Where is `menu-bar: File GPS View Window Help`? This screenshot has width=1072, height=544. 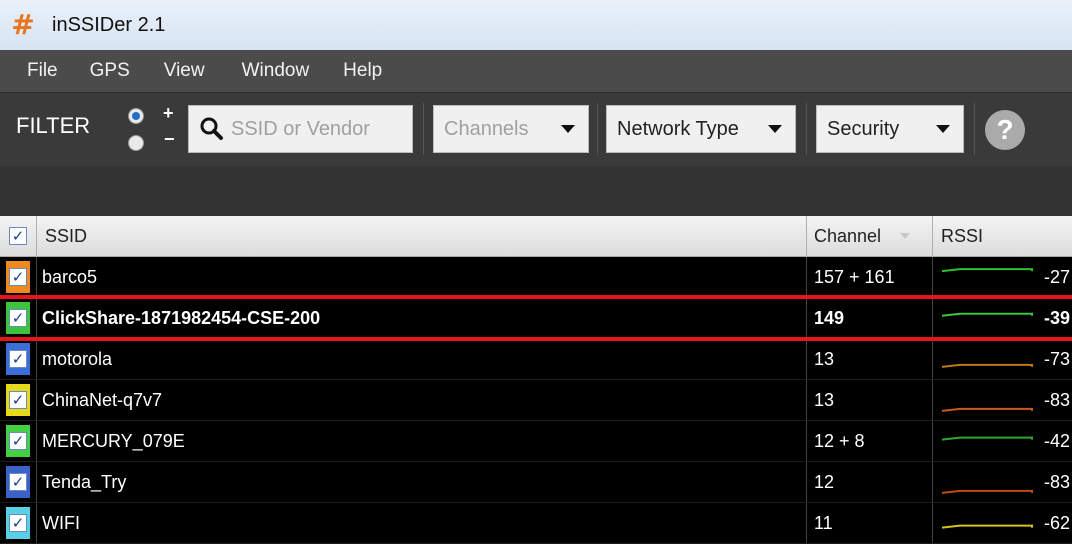 menu-bar: File GPS View Window Help is located at coordinates (536, 71).